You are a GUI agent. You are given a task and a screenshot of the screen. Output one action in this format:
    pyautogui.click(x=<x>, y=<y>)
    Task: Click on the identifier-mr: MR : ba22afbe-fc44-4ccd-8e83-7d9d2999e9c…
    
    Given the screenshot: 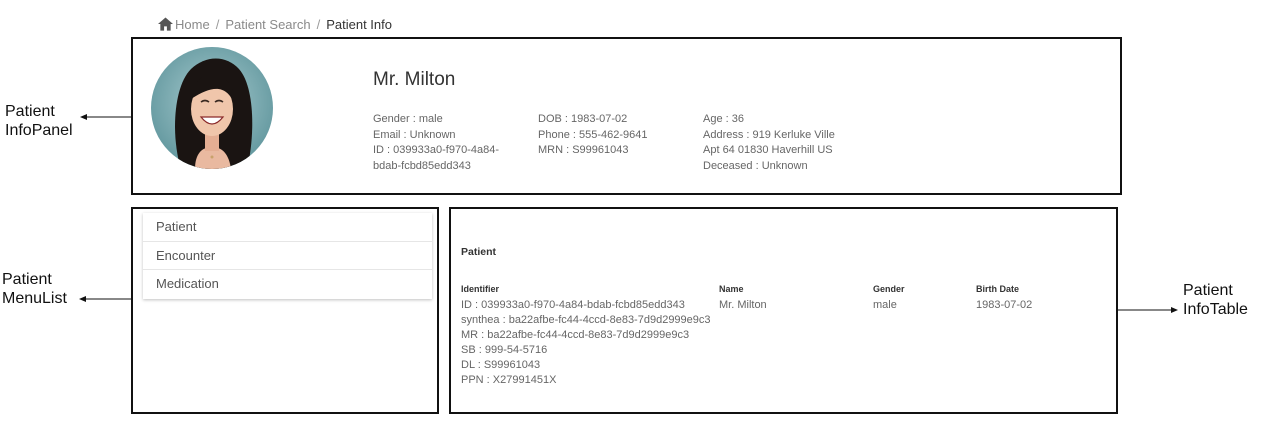 What is the action you would take?
    pyautogui.click(x=575, y=335)
    